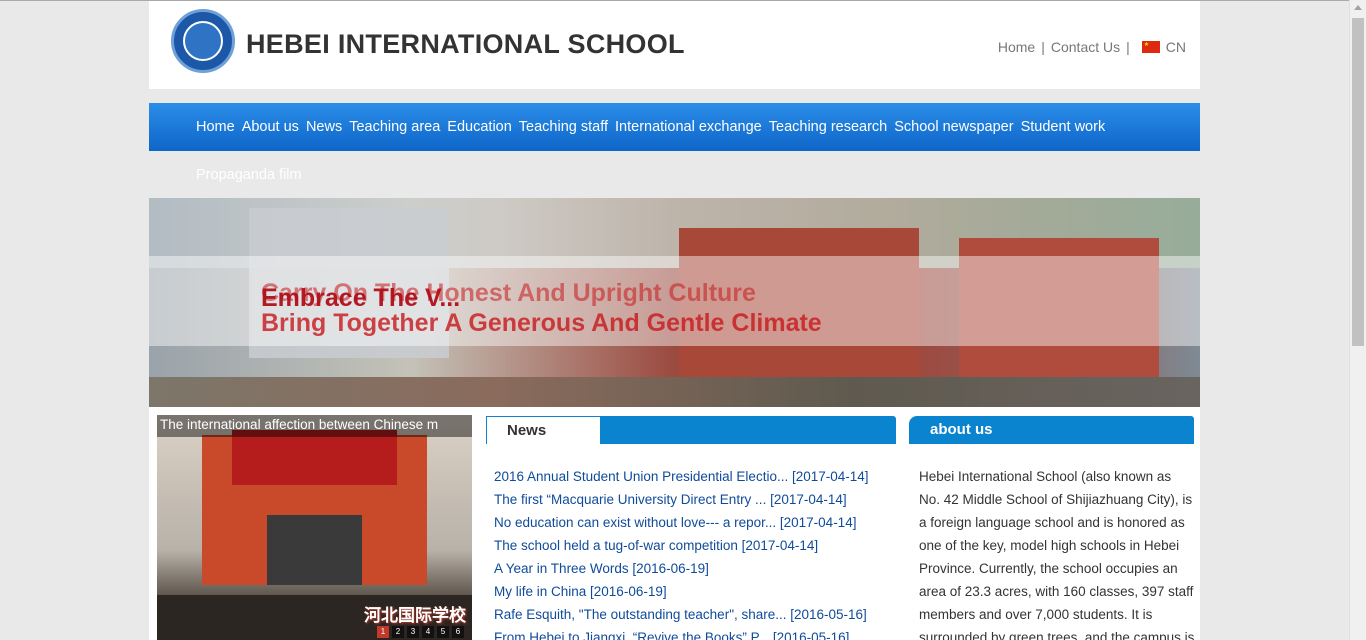 This screenshot has width=1366, height=640. Describe the element at coordinates (681, 591) in the screenshot. I see `news-item-link: My life in China [2016-06-19]` at that location.